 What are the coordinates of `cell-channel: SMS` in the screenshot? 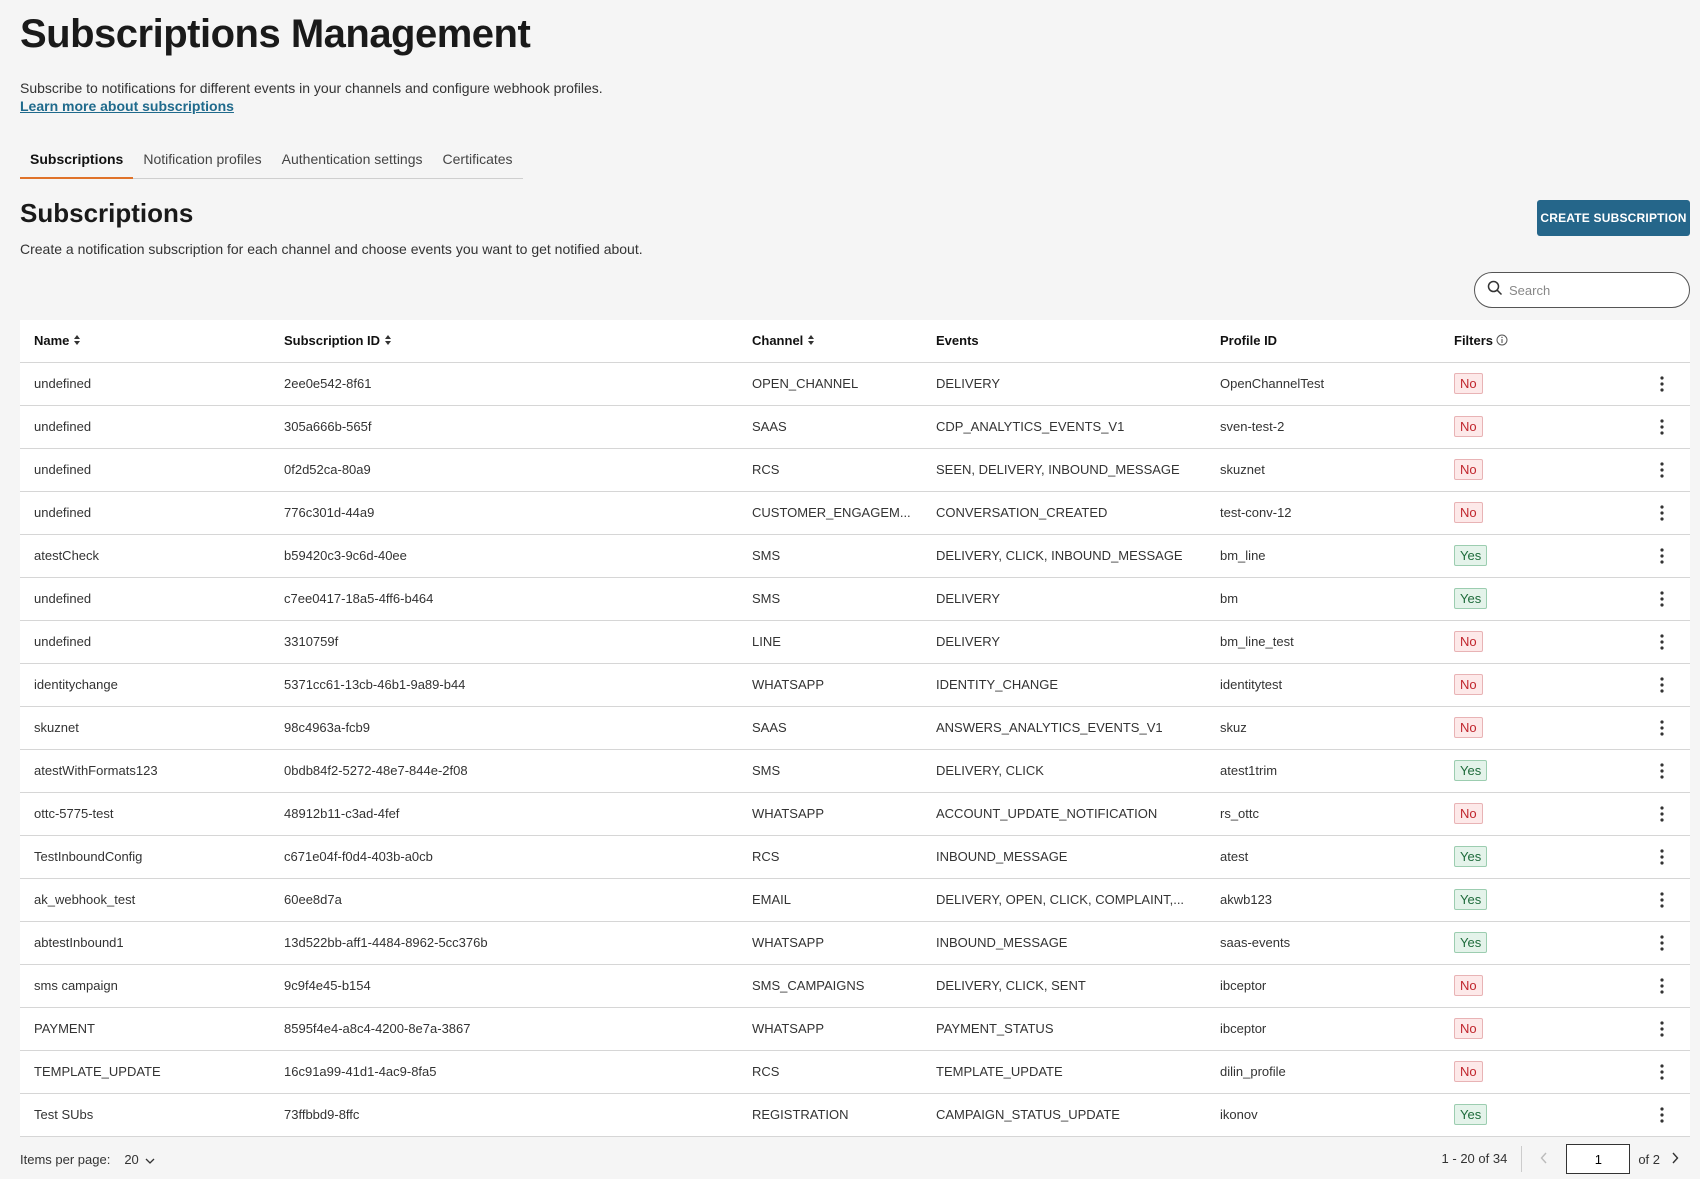 It's located at (830, 556).